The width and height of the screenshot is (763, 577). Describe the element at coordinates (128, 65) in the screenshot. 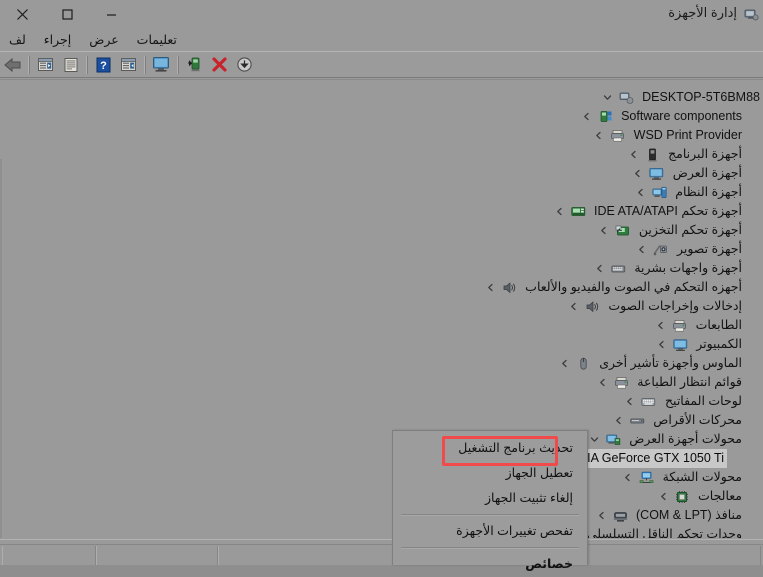

I see `device-list-icon` at that location.